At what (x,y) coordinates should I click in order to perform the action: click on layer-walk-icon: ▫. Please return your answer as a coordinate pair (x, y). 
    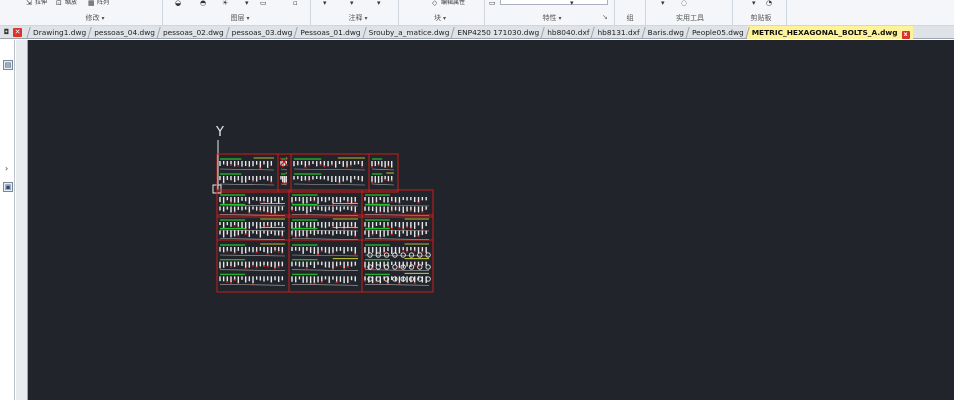
    Looking at the image, I should click on (295, 3).